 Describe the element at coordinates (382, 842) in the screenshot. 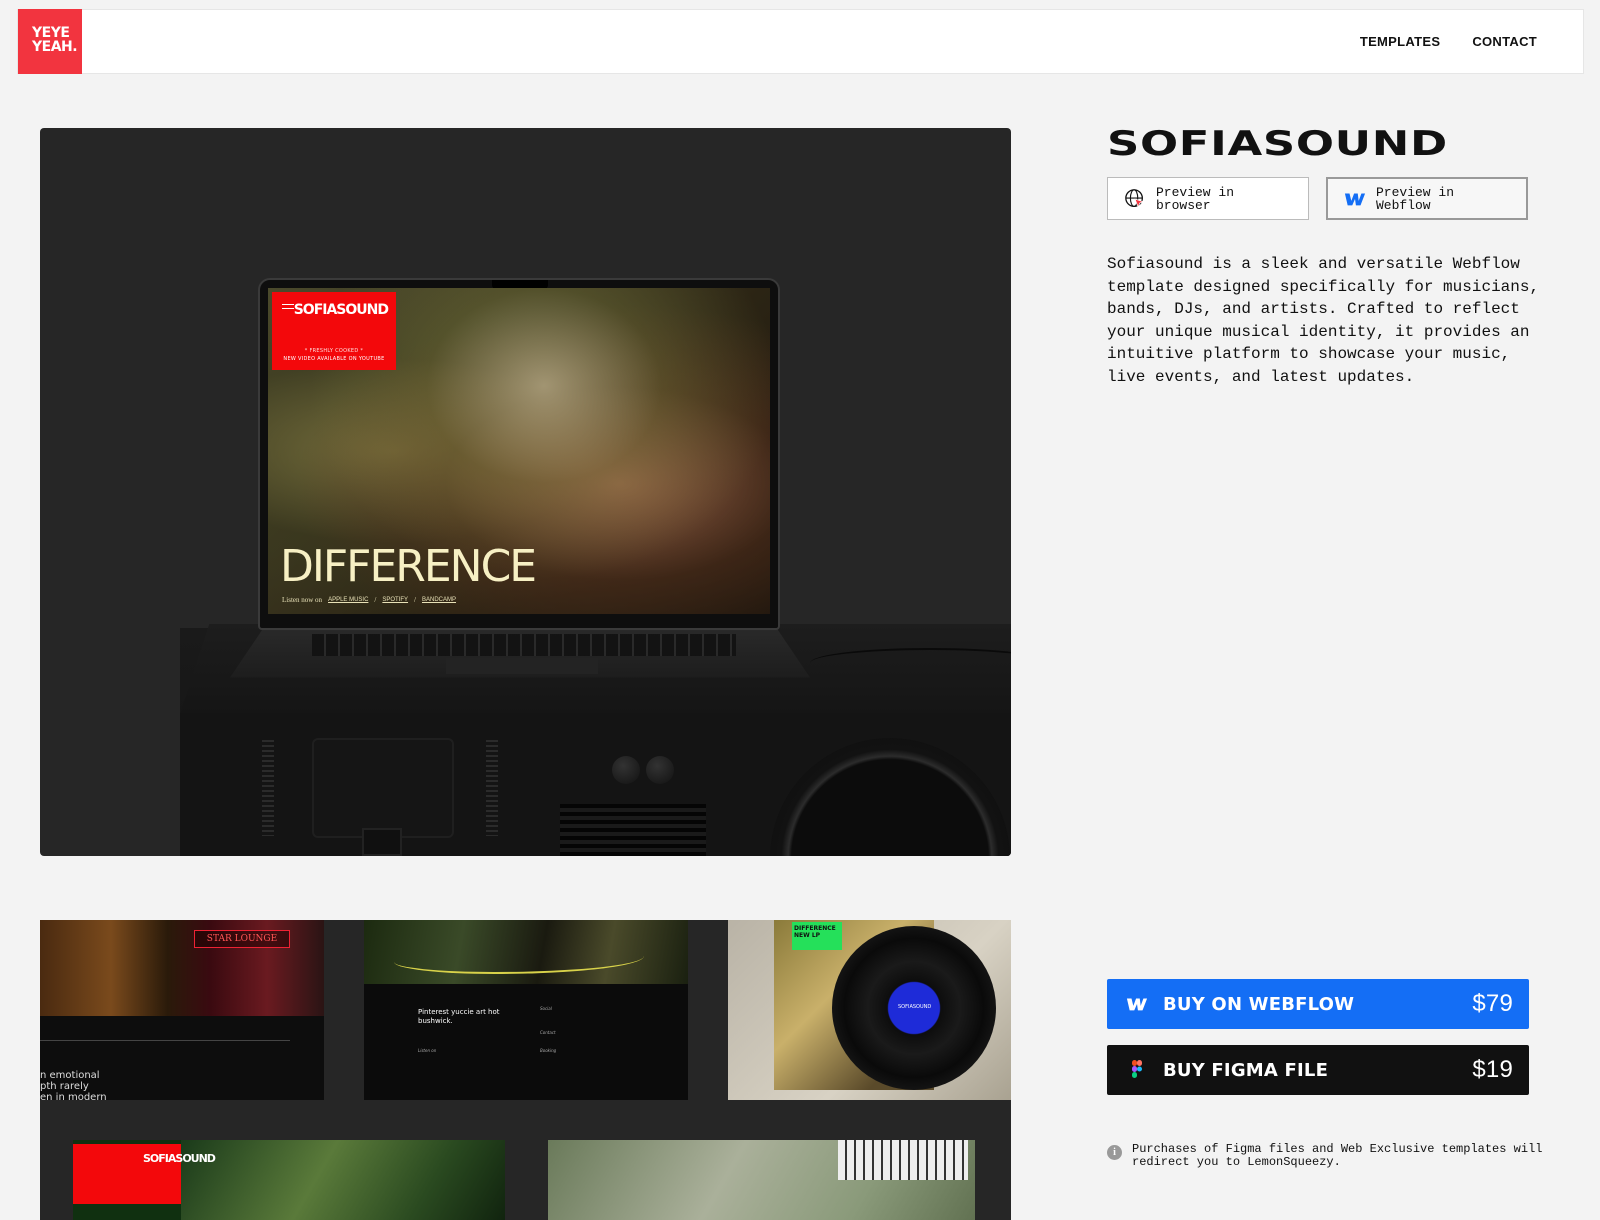

I see `dresser-plate-small` at that location.